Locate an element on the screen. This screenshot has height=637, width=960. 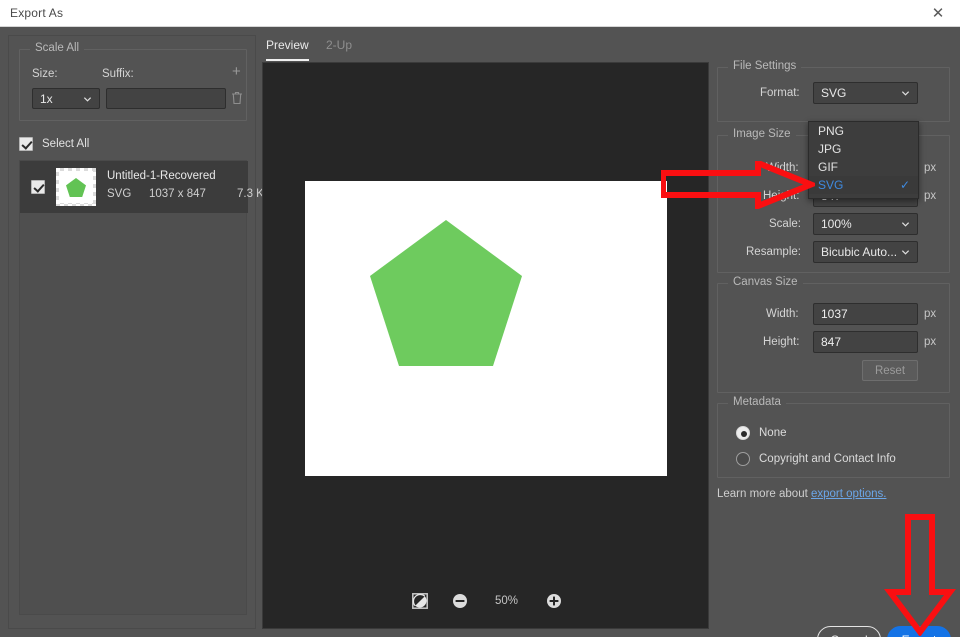
size-label: Size: is located at coordinates (45, 74).